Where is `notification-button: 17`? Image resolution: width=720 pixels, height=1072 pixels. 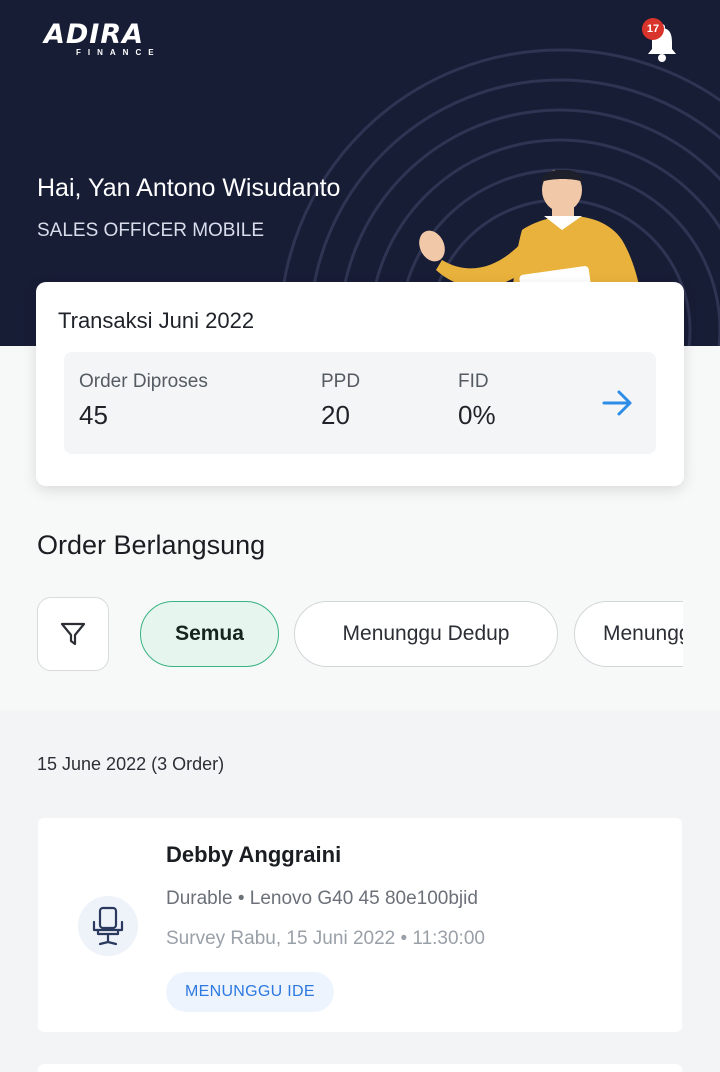
notification-button: 17 is located at coordinates (662, 40).